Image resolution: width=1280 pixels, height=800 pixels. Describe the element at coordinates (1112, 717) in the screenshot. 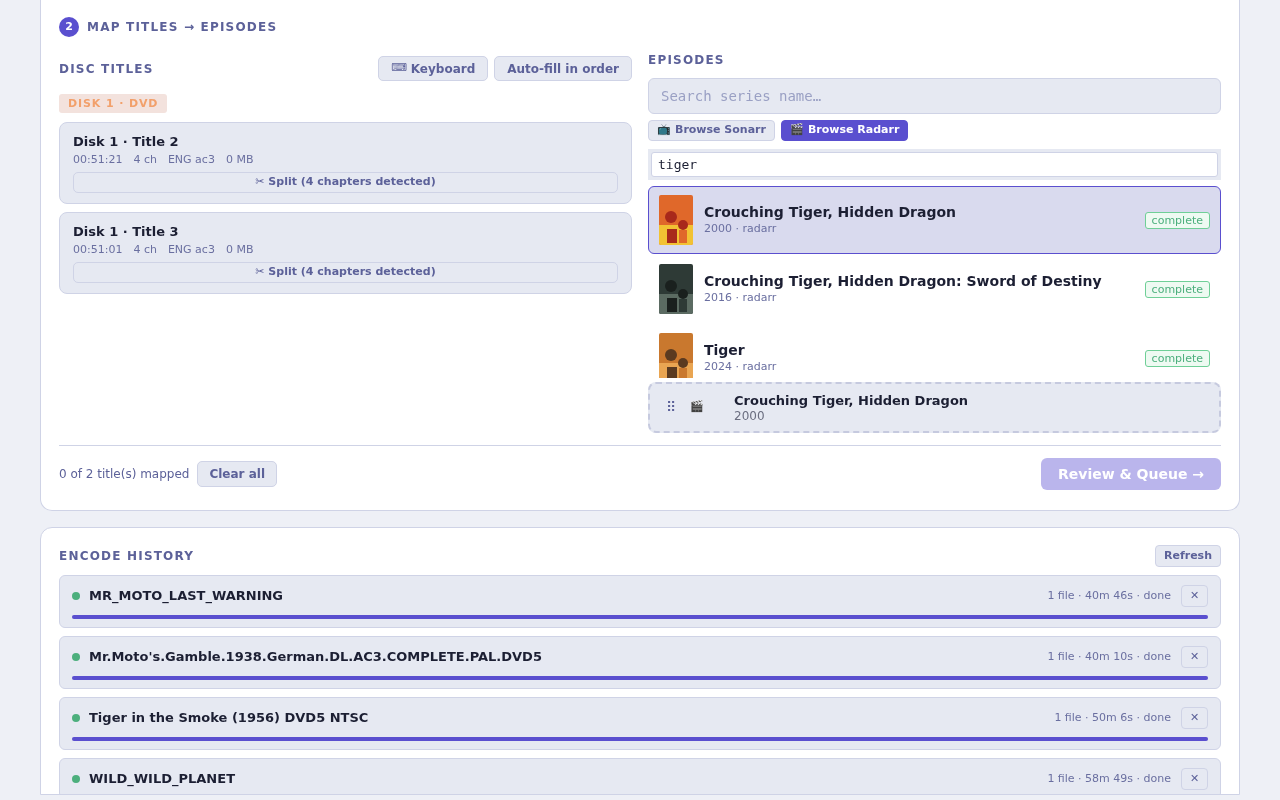

I see `job-meta: 1 file · 50m 6s · done` at that location.